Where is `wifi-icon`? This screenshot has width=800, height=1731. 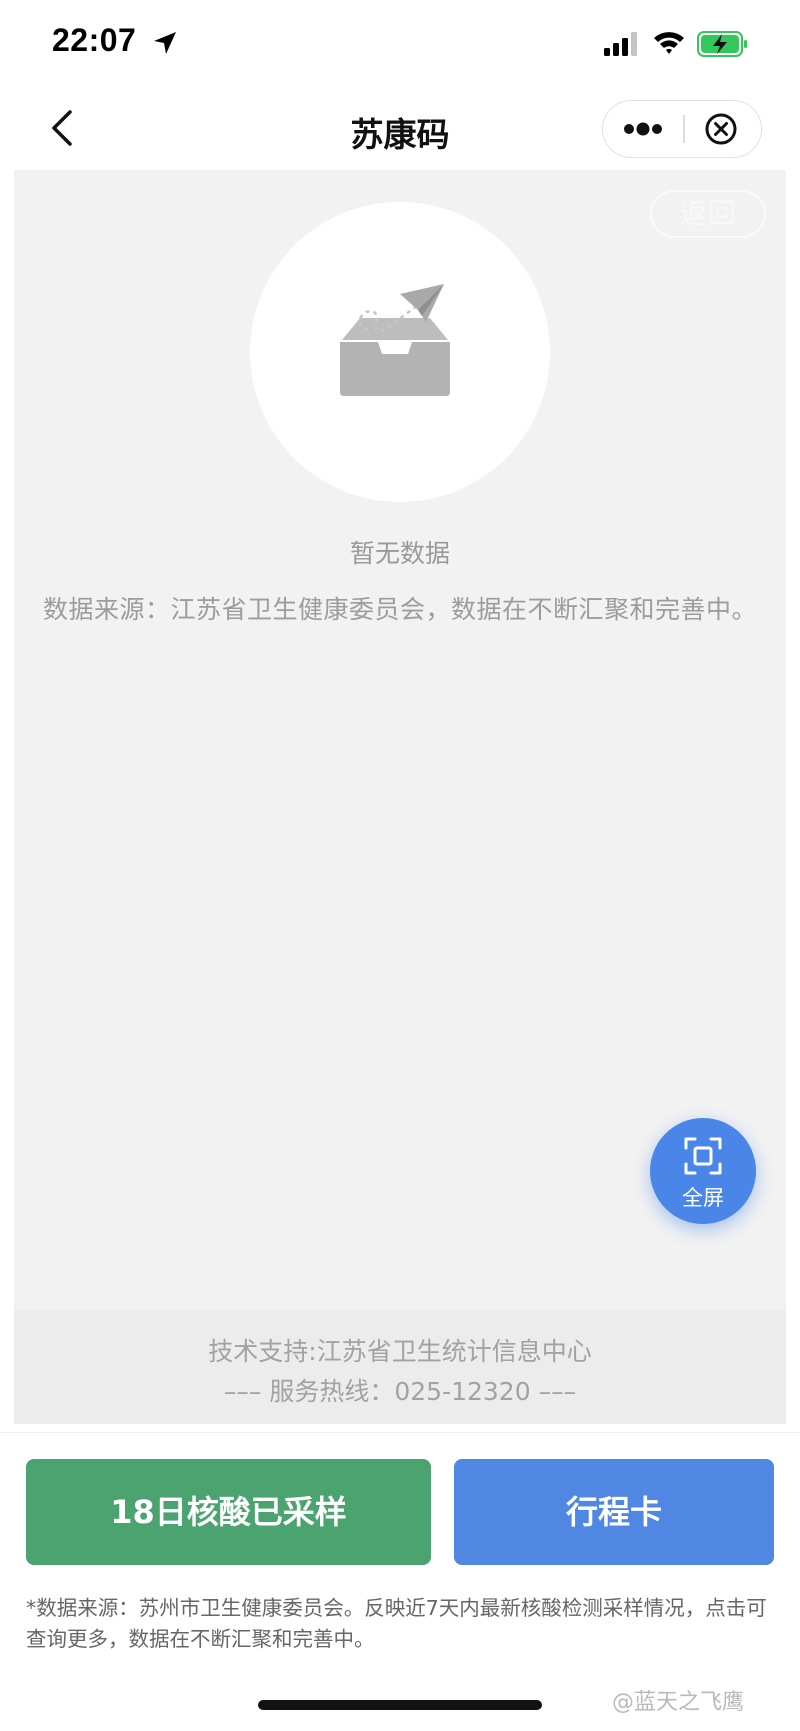
wifi-icon is located at coordinates (669, 43).